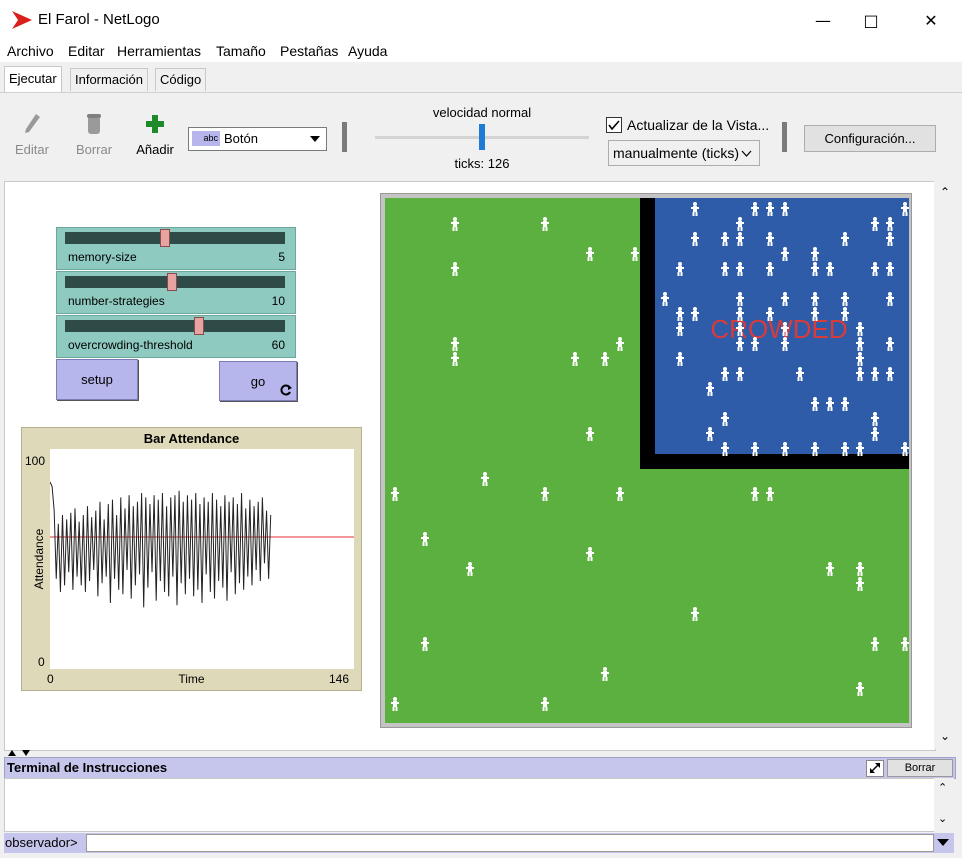  What do you see at coordinates (241, 51) in the screenshot?
I see `menu-tamano: Tamaño` at bounding box center [241, 51].